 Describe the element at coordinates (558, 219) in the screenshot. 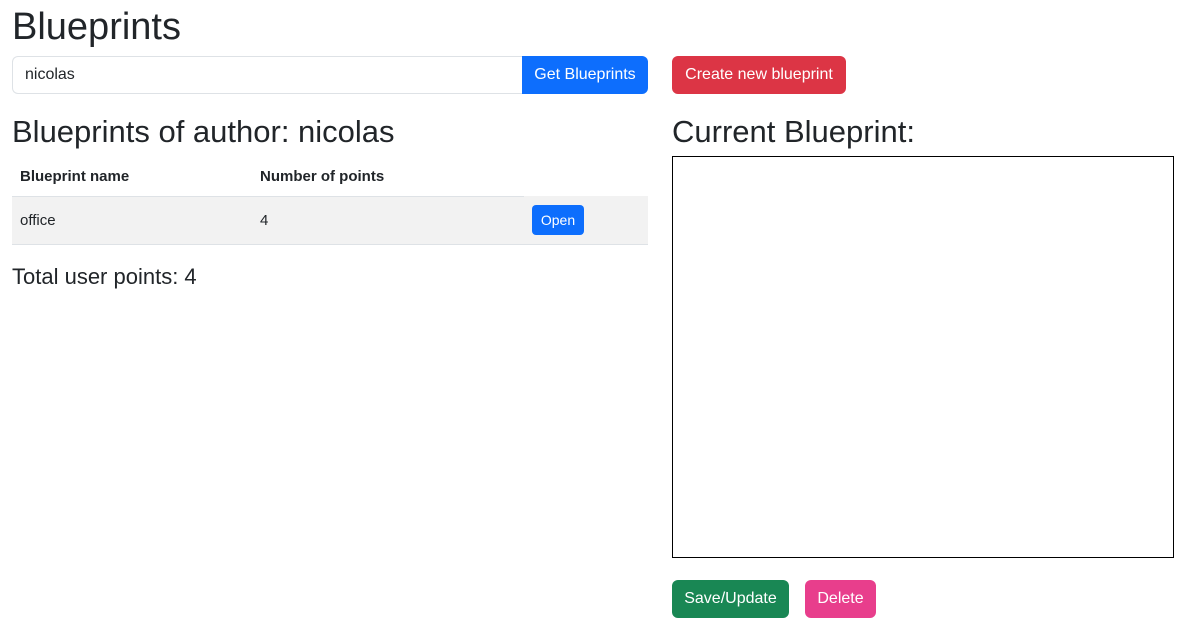

I see `open-blueprint-button: Open` at that location.